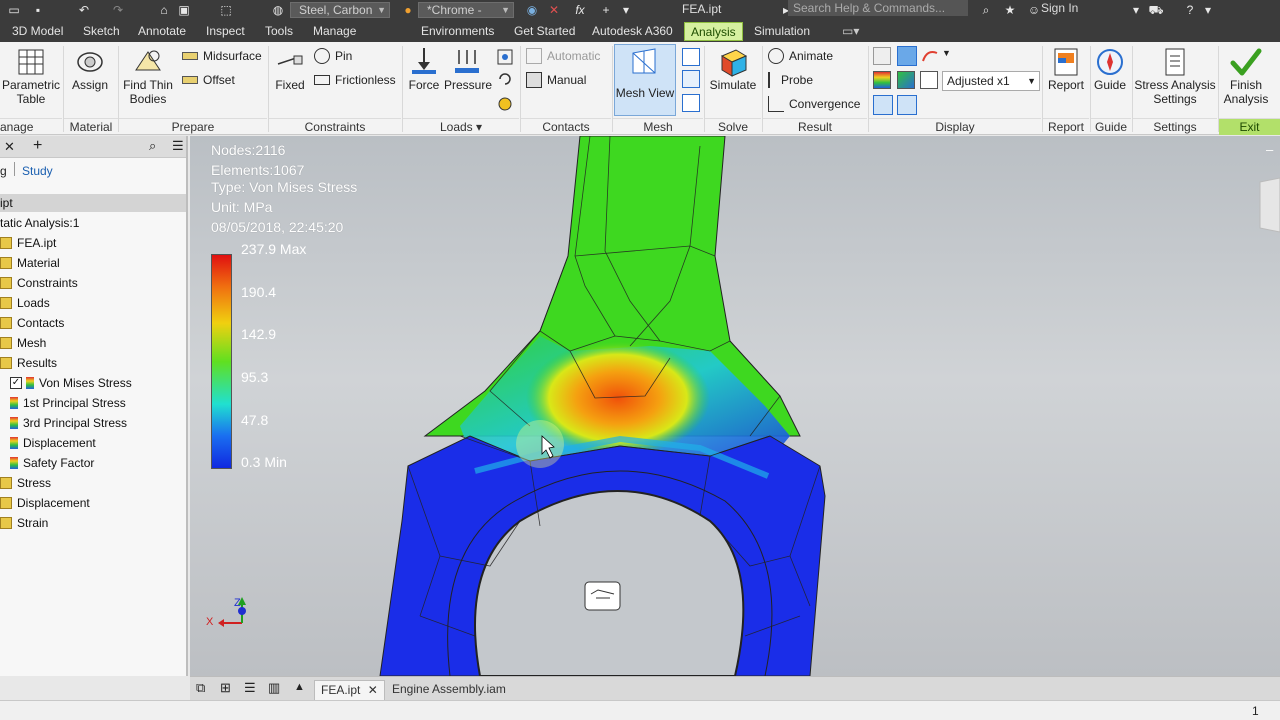  What do you see at coordinates (279, 32) in the screenshot?
I see `tab-tools: Tools` at bounding box center [279, 32].